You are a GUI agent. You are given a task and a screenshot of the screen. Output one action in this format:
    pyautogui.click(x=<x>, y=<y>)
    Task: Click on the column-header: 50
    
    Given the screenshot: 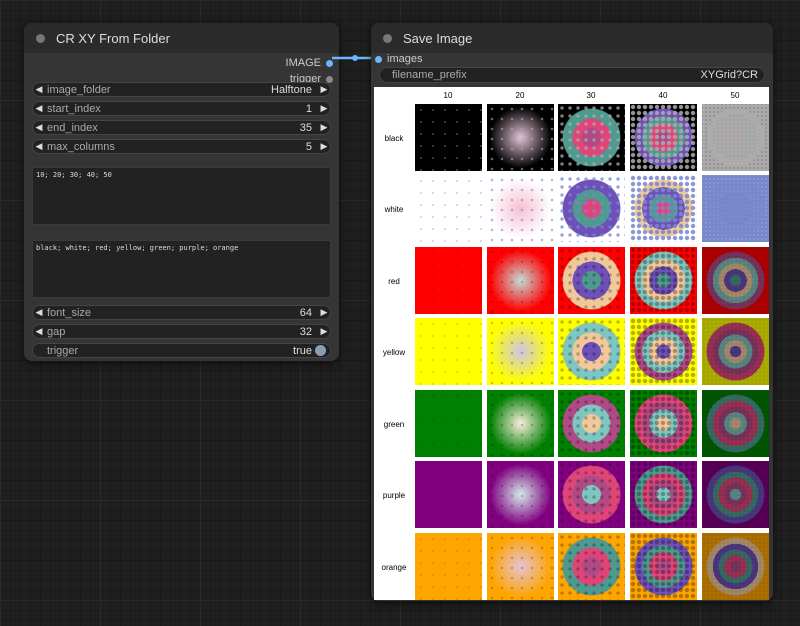 What is the action you would take?
    pyautogui.click(x=735, y=95)
    